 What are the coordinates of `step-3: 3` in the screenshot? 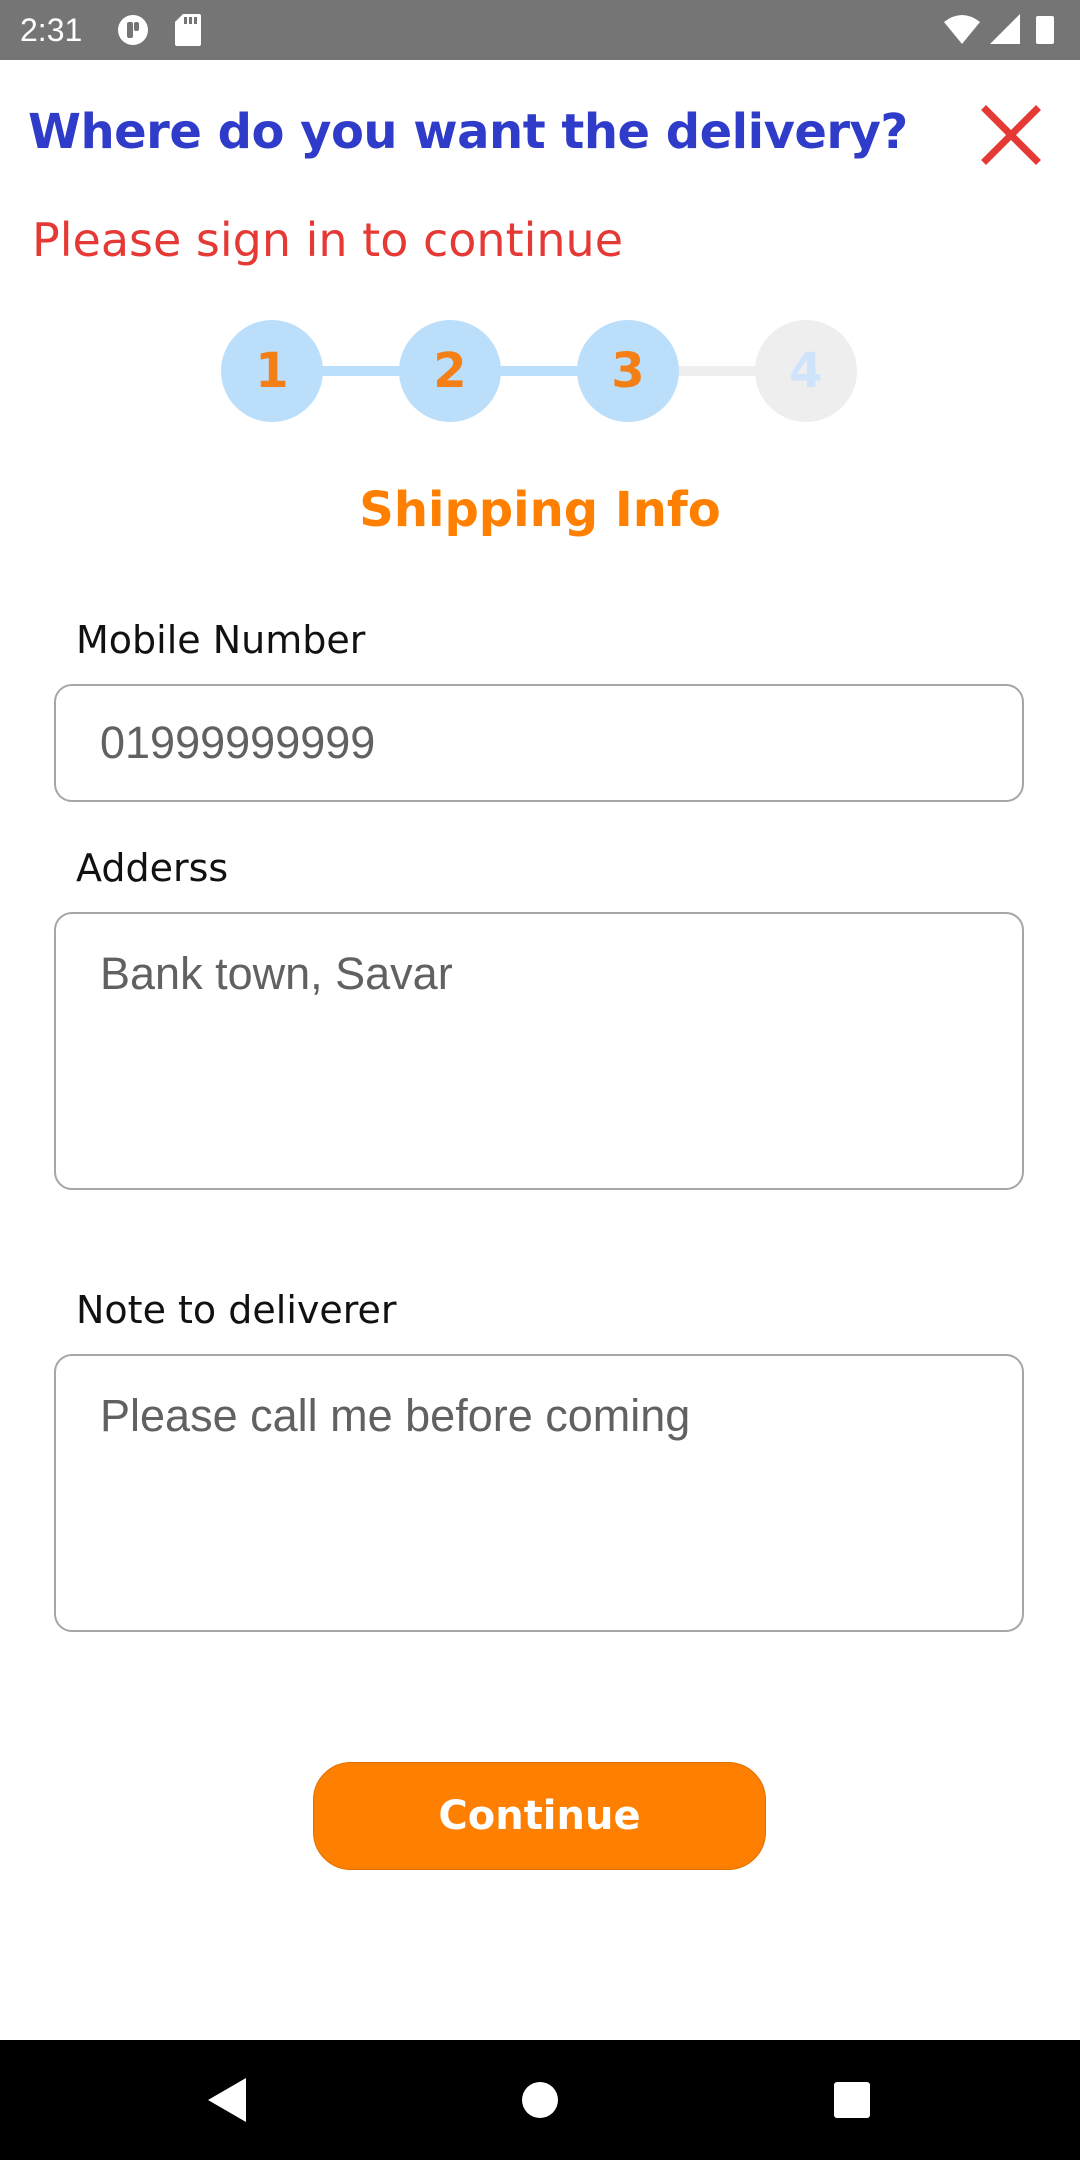 It's located at (628, 371).